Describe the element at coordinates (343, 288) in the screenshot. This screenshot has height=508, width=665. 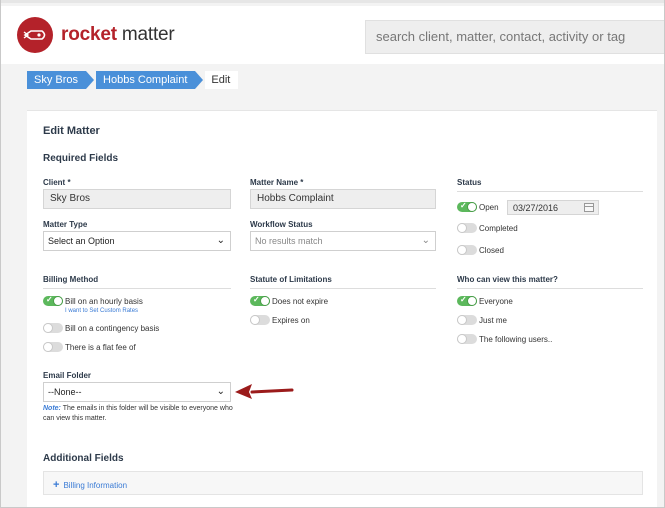
I see `statute-divider` at that location.